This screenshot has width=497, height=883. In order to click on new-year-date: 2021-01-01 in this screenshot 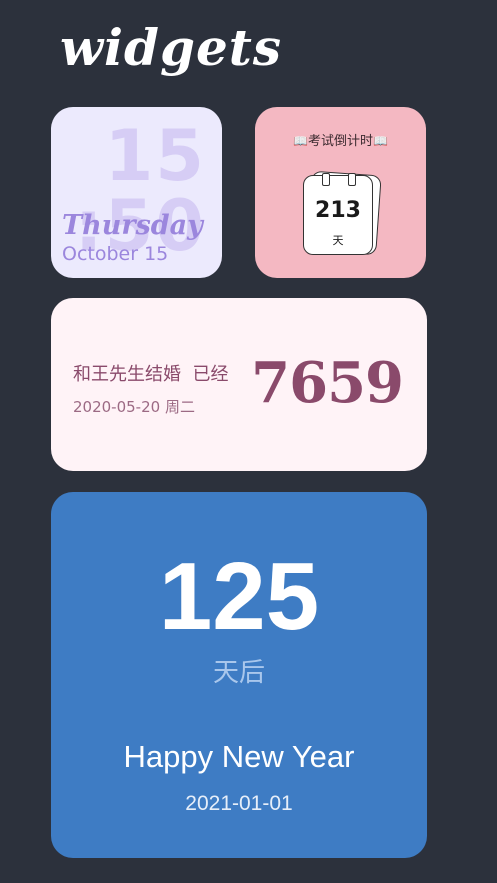, I will do `click(239, 803)`.